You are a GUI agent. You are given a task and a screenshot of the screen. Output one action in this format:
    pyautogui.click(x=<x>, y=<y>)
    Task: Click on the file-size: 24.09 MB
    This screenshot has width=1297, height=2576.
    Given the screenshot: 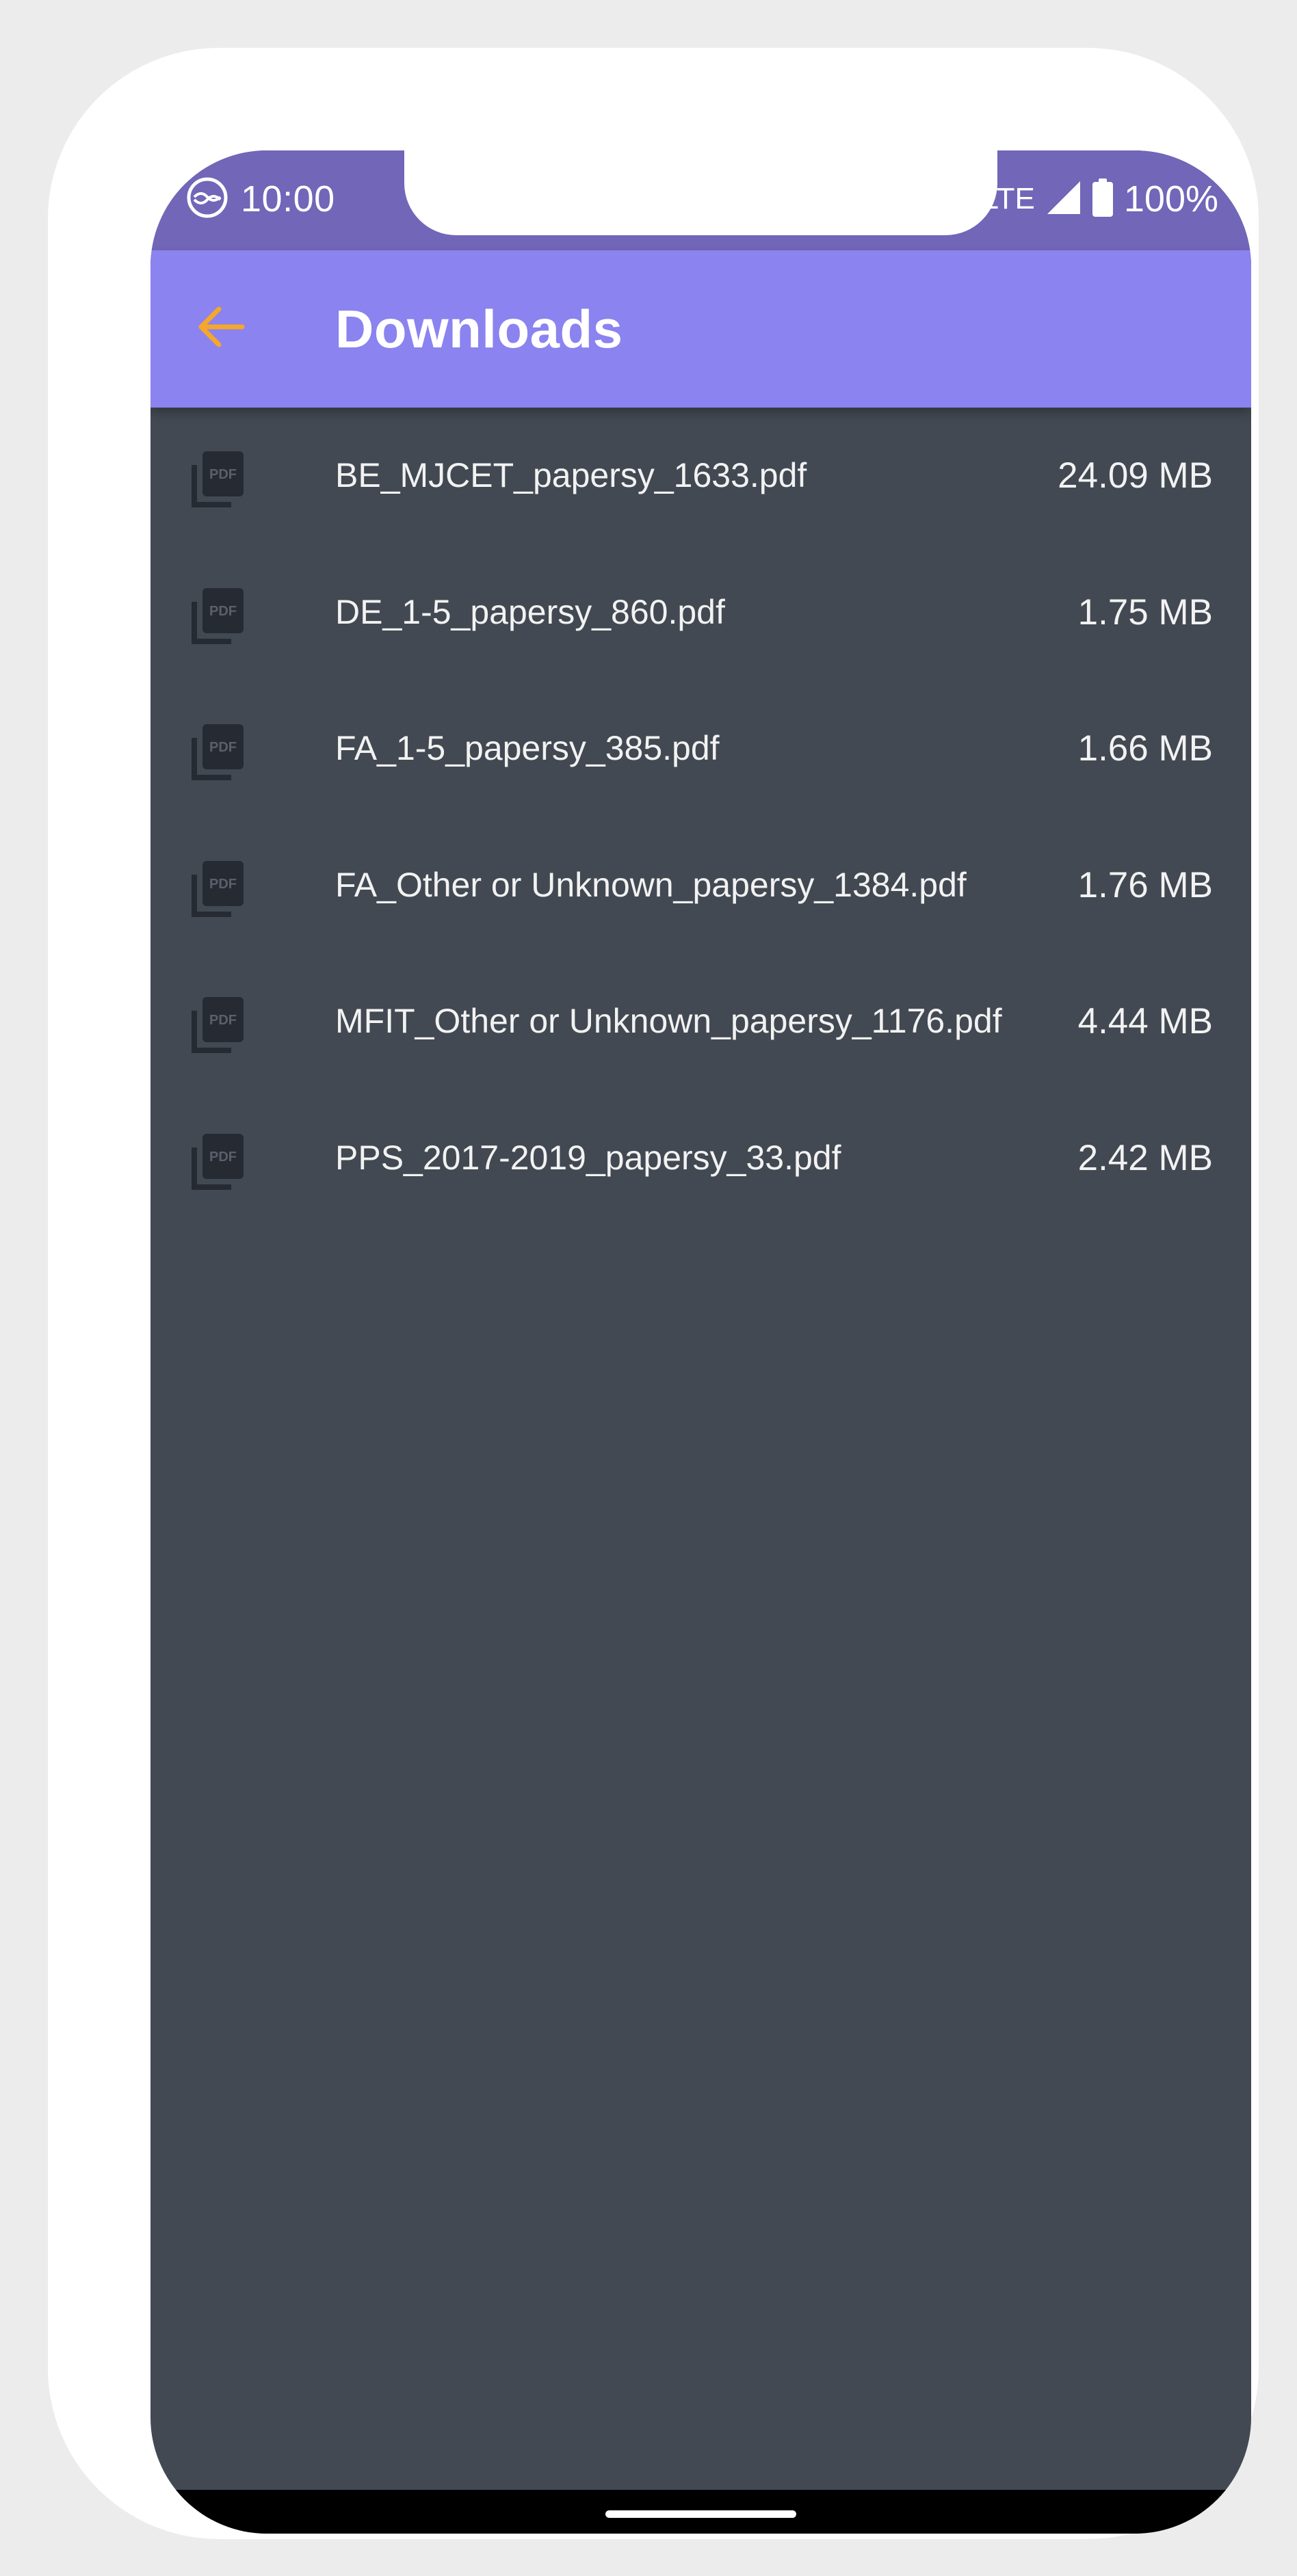 What is the action you would take?
    pyautogui.click(x=1135, y=475)
    